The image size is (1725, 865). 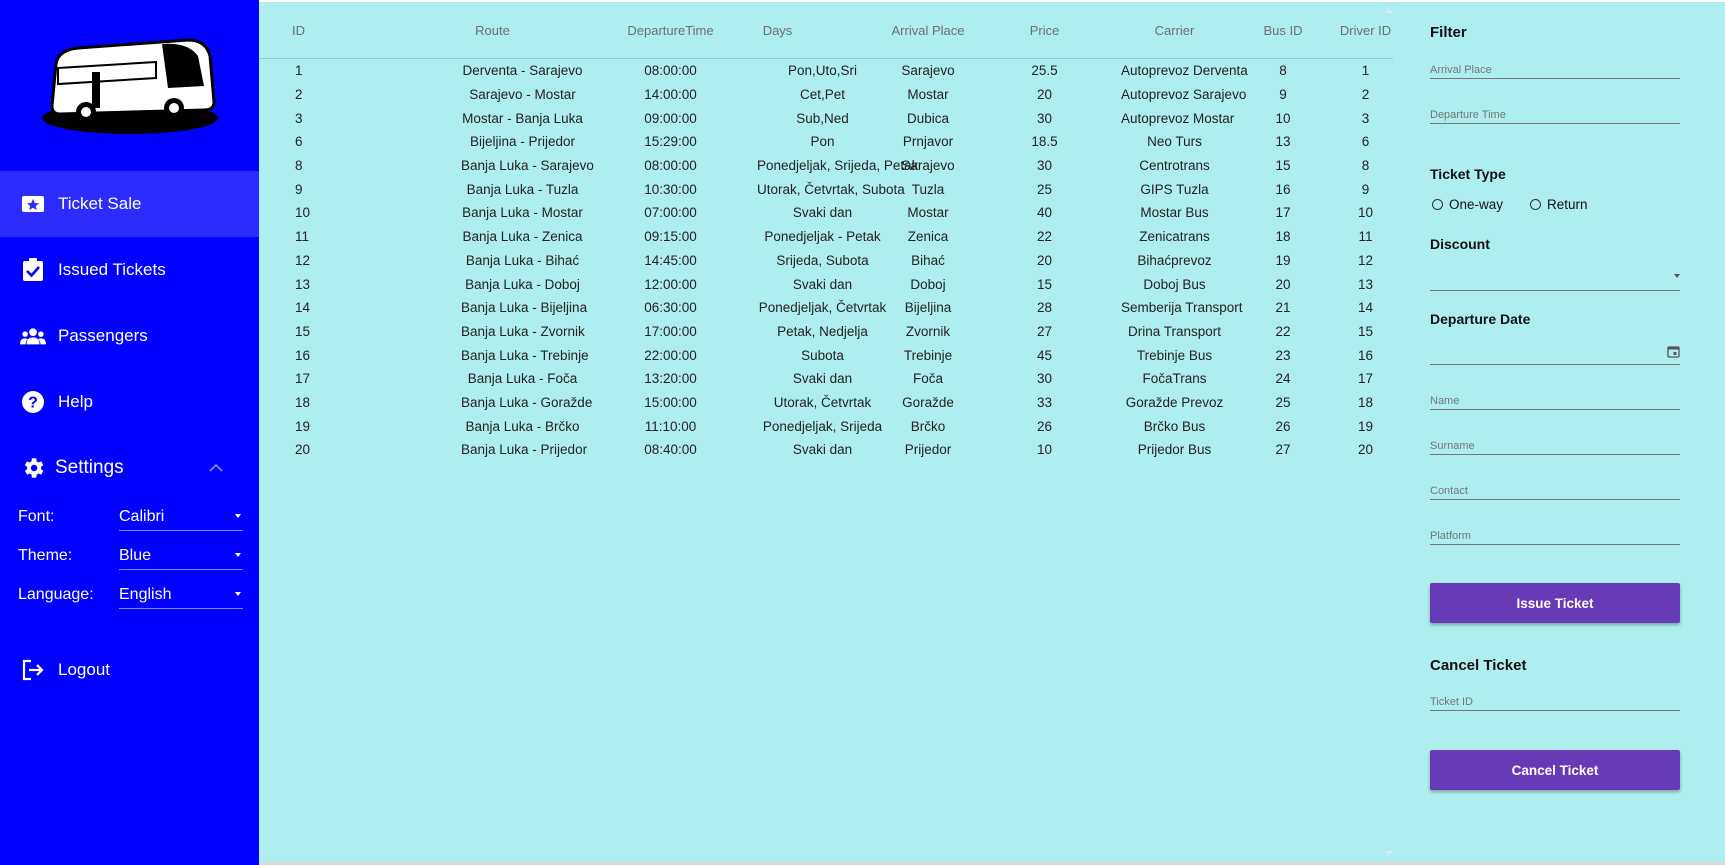 I want to click on table-cell: Svaki dan, so click(x=822, y=213).